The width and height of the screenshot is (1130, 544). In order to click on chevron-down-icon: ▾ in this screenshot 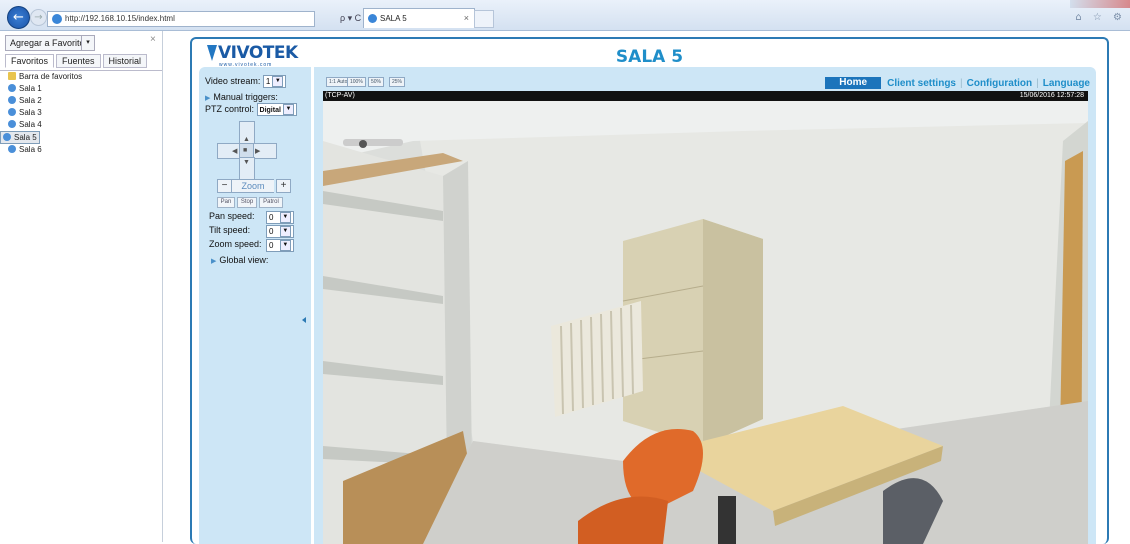, I will do `click(88, 43)`.